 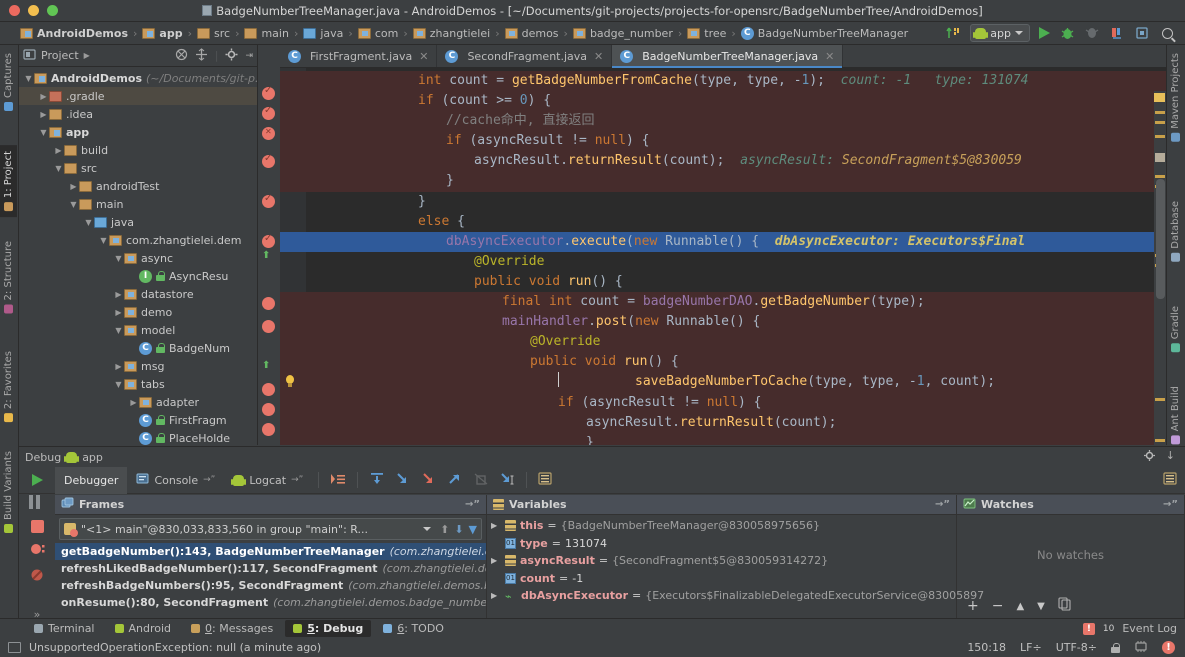 What do you see at coordinates (953, 33) in the screenshot?
I see `sync-gradle-icon` at bounding box center [953, 33].